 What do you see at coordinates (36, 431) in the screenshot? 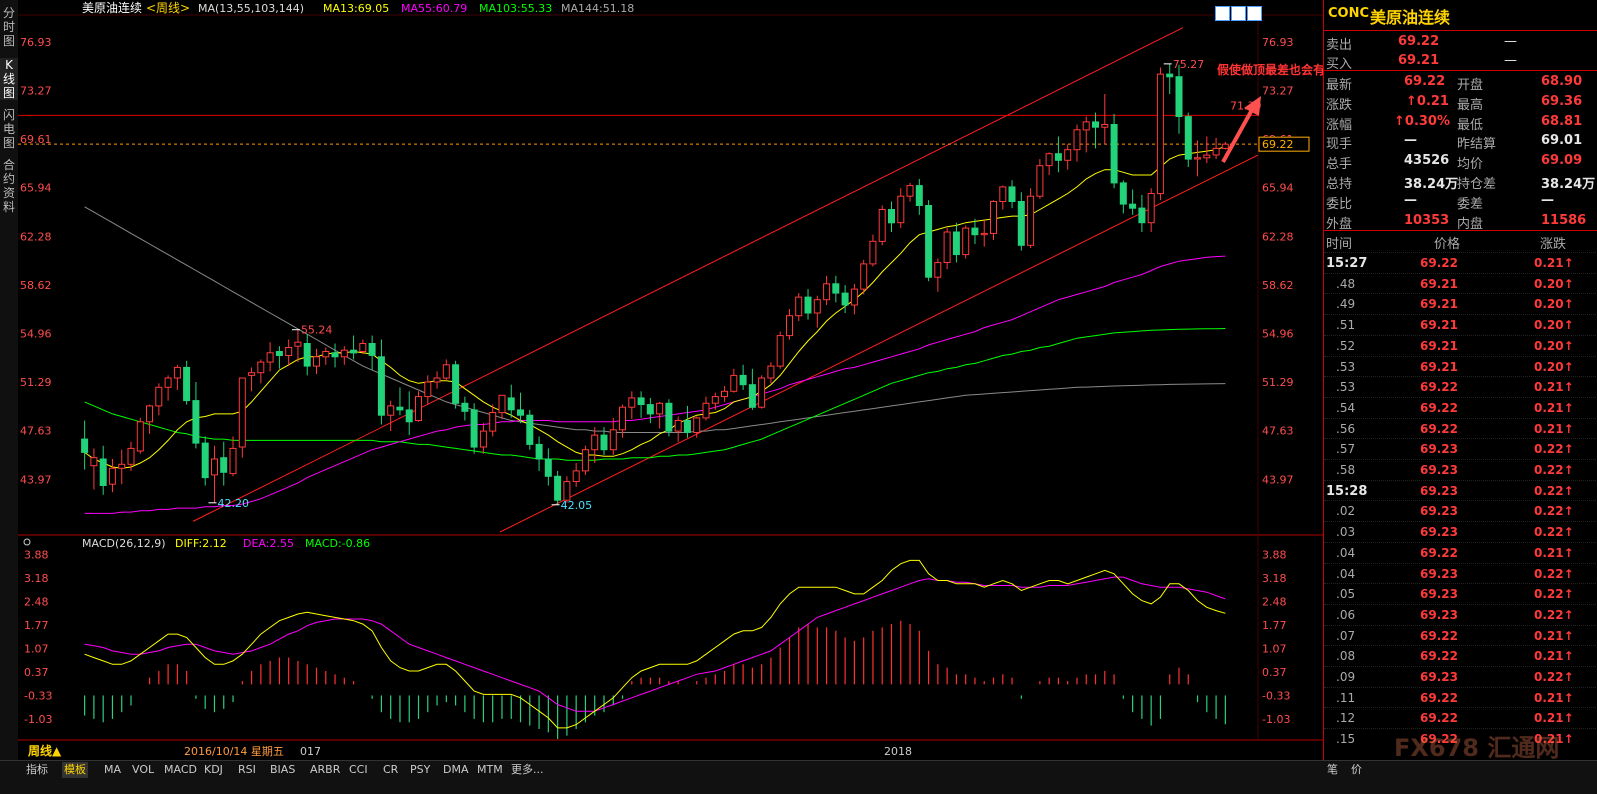
I see `price-axis-label-left: 47.63` at bounding box center [36, 431].